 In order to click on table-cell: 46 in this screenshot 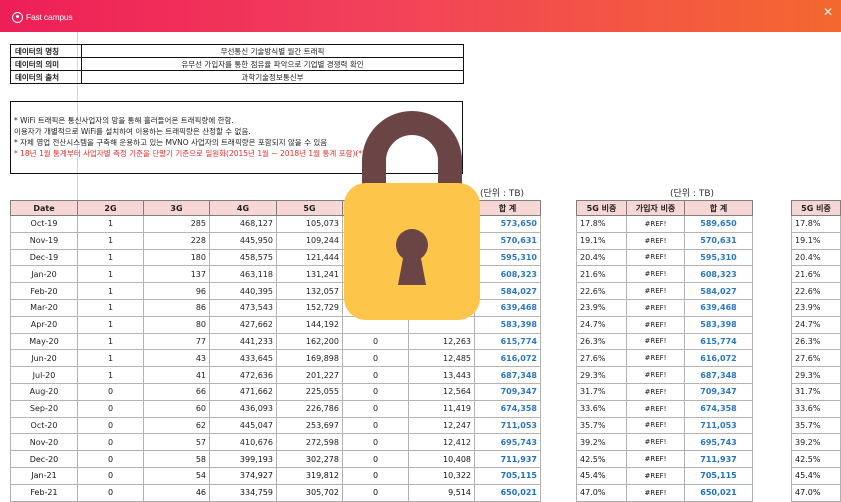, I will do `click(176, 492)`.